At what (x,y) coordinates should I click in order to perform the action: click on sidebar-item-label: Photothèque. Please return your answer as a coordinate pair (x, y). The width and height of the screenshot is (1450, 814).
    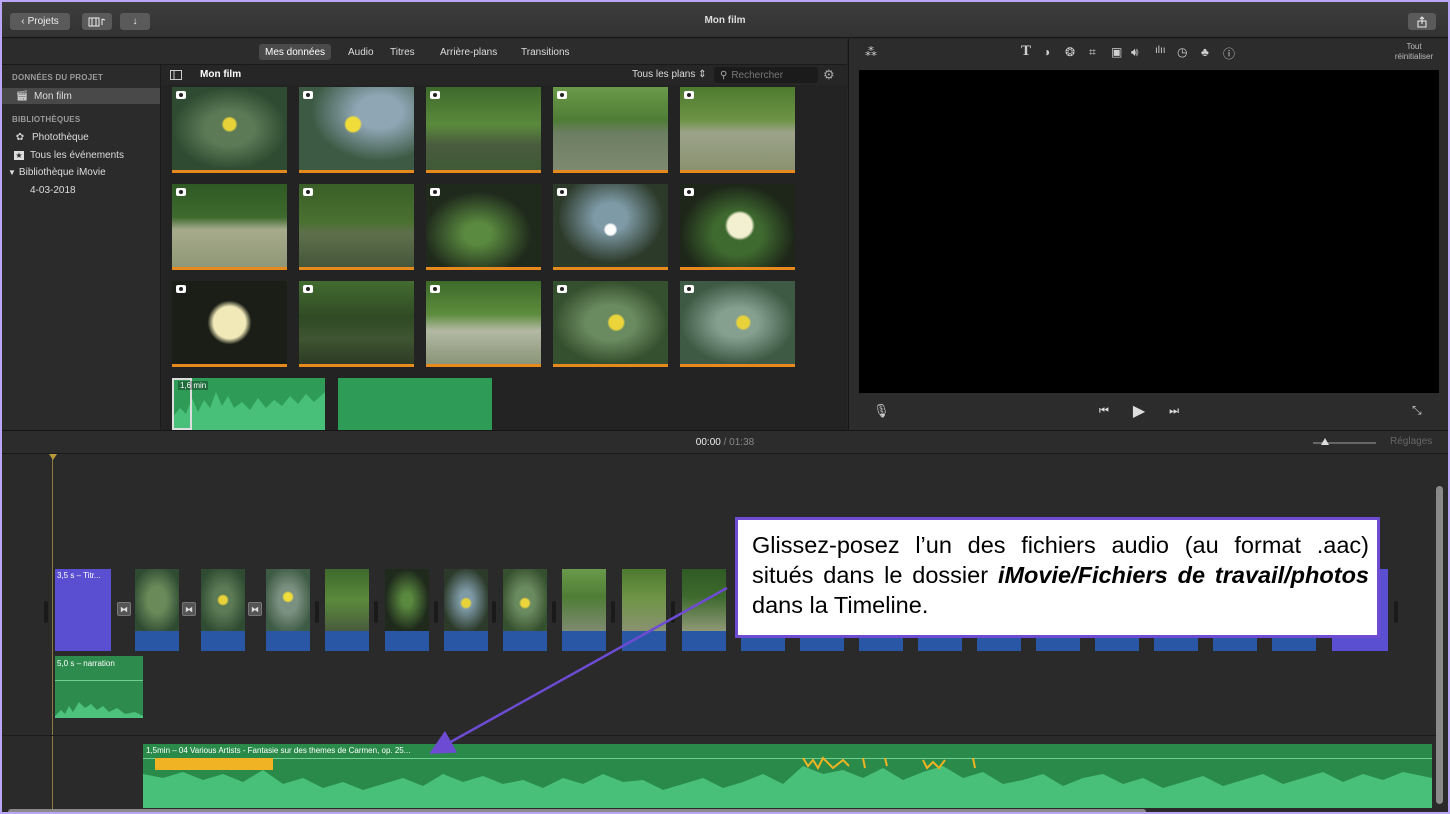
    Looking at the image, I should click on (60, 137).